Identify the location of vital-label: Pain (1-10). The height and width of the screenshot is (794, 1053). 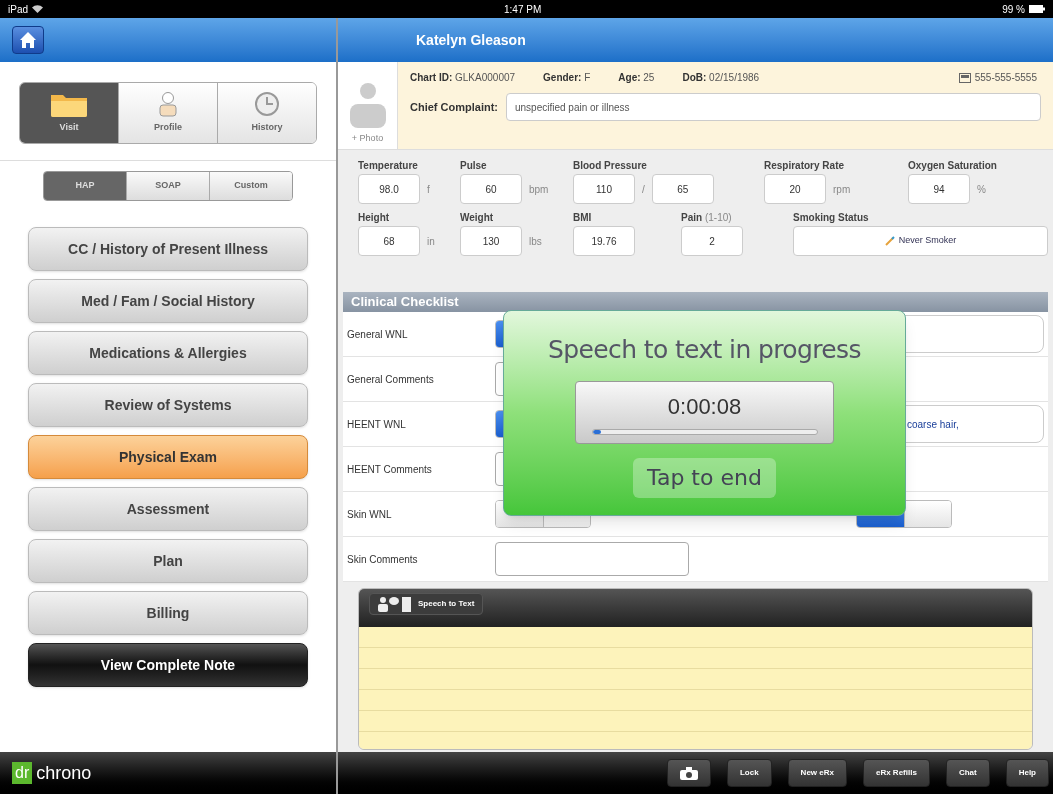
(707, 217).